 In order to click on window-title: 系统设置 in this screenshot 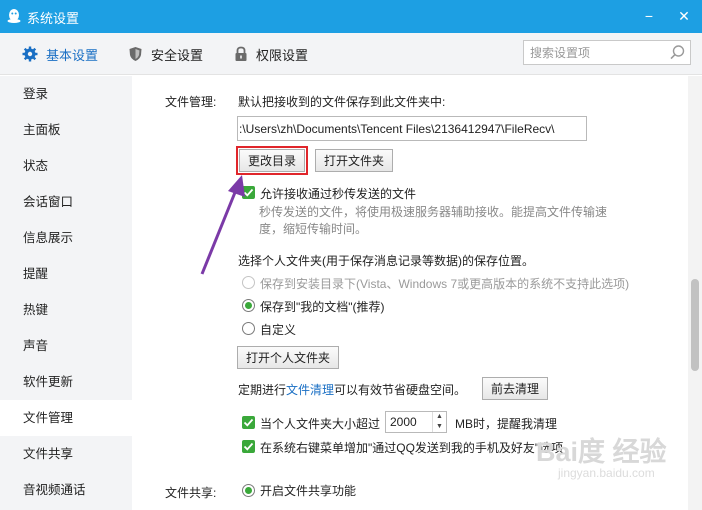, I will do `click(53, 18)`.